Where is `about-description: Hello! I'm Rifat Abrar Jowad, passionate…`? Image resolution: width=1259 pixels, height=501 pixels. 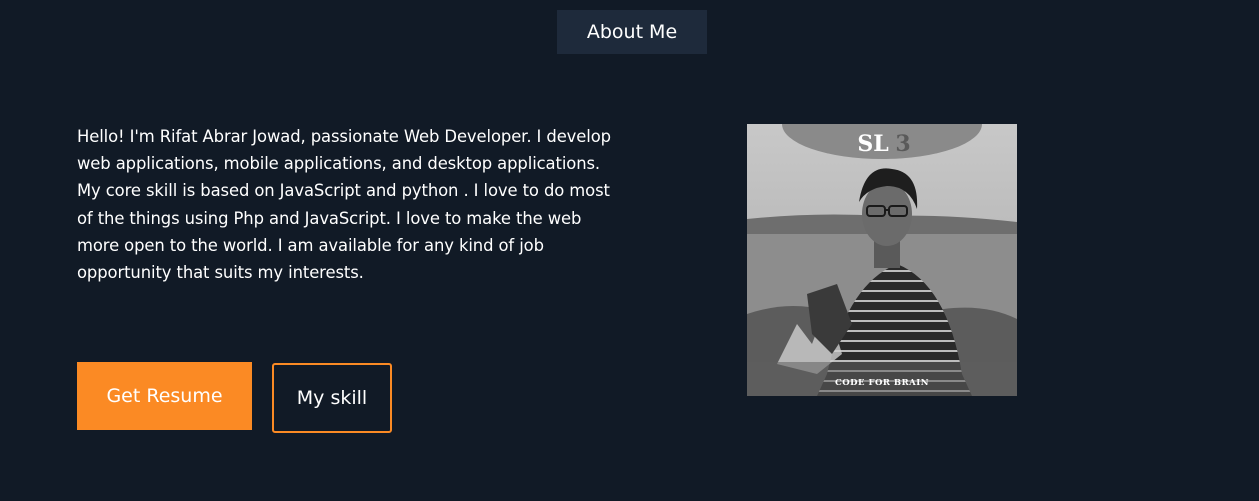
about-description: Hello! I'm Rifat Abrar Jowad, passionate… is located at coordinates (344, 205).